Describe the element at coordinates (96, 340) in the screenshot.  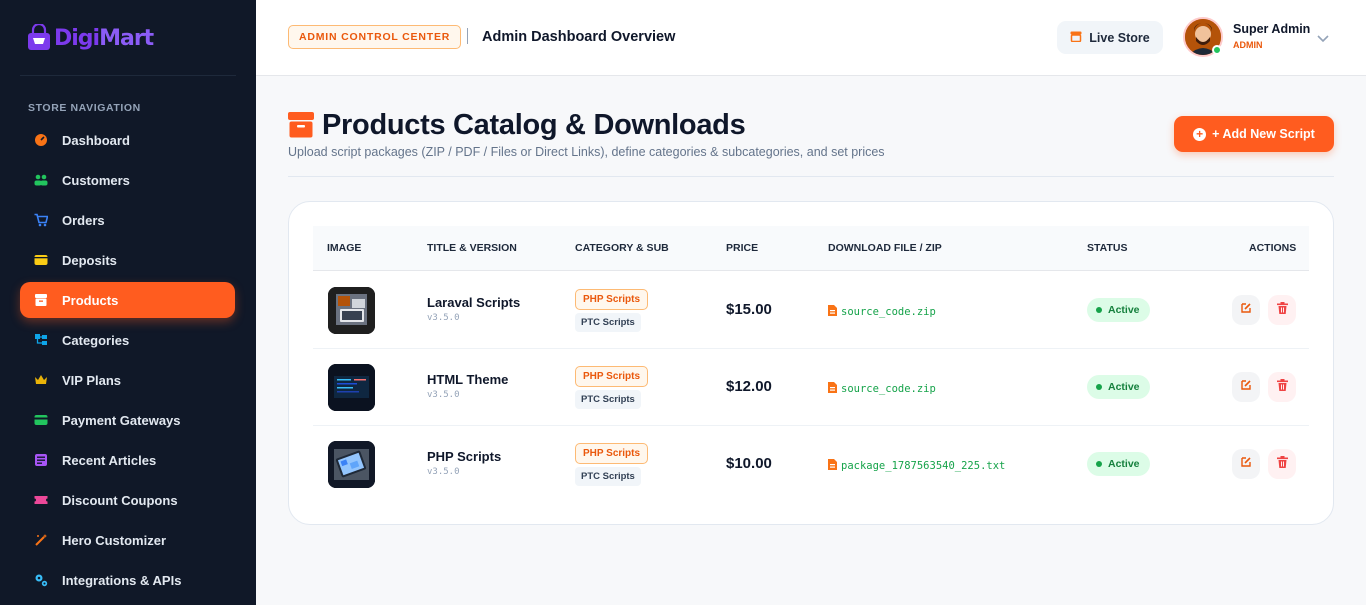
I see `sidebar-item-label: Categories` at that location.